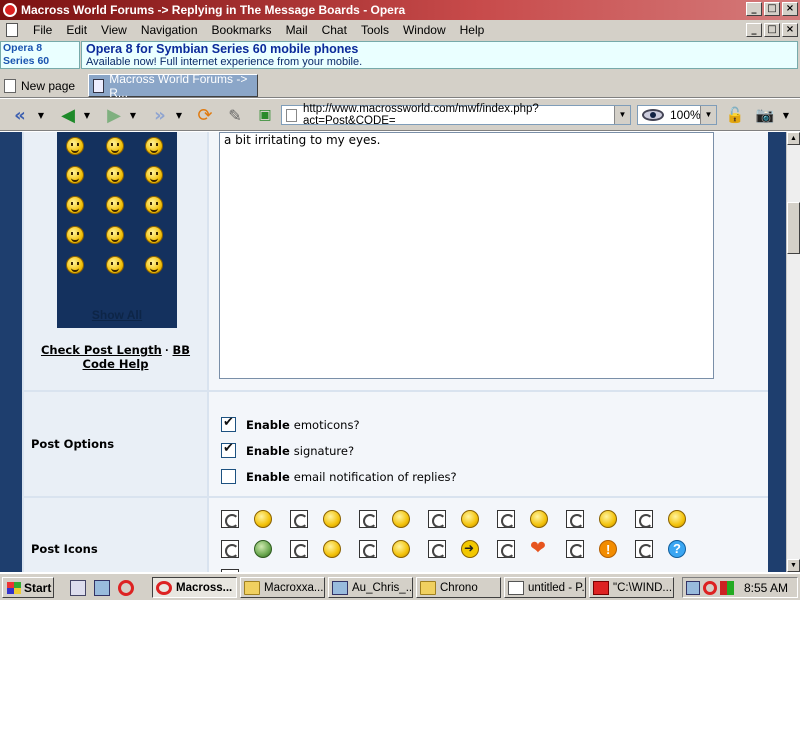  I want to click on opera-tray-icon, so click(710, 587).